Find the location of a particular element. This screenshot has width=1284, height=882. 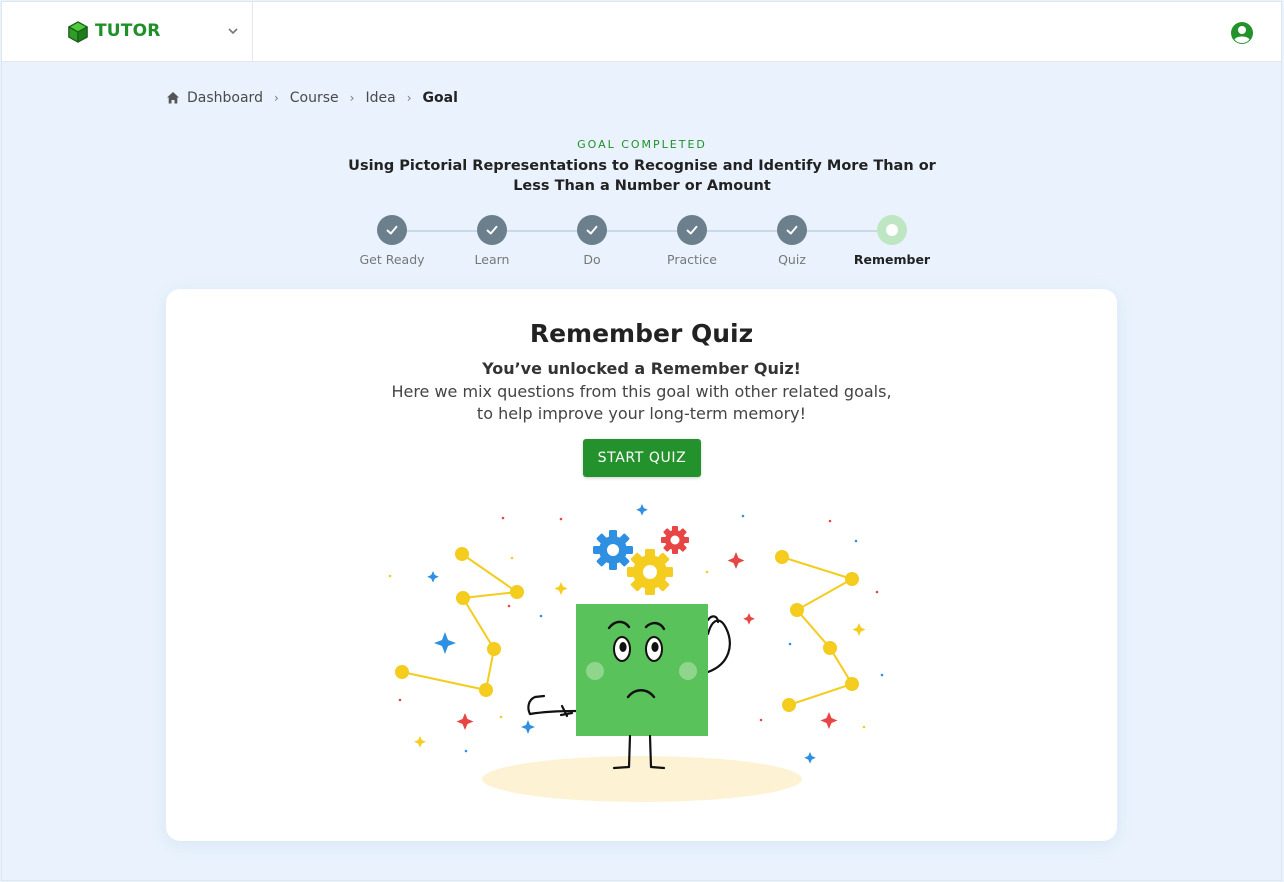

account-circle-icon is located at coordinates (1242, 33).